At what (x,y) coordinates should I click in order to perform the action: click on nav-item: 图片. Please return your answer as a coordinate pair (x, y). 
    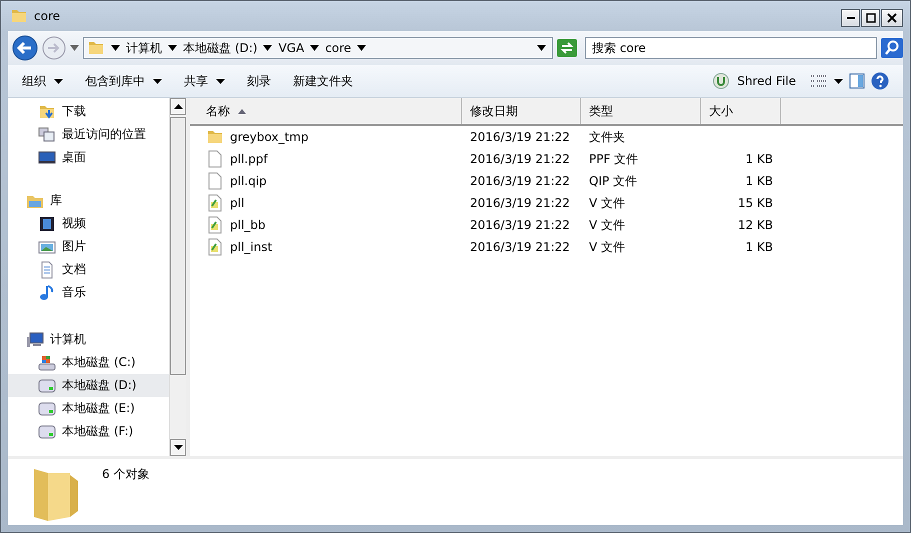
    Looking at the image, I should click on (88, 246).